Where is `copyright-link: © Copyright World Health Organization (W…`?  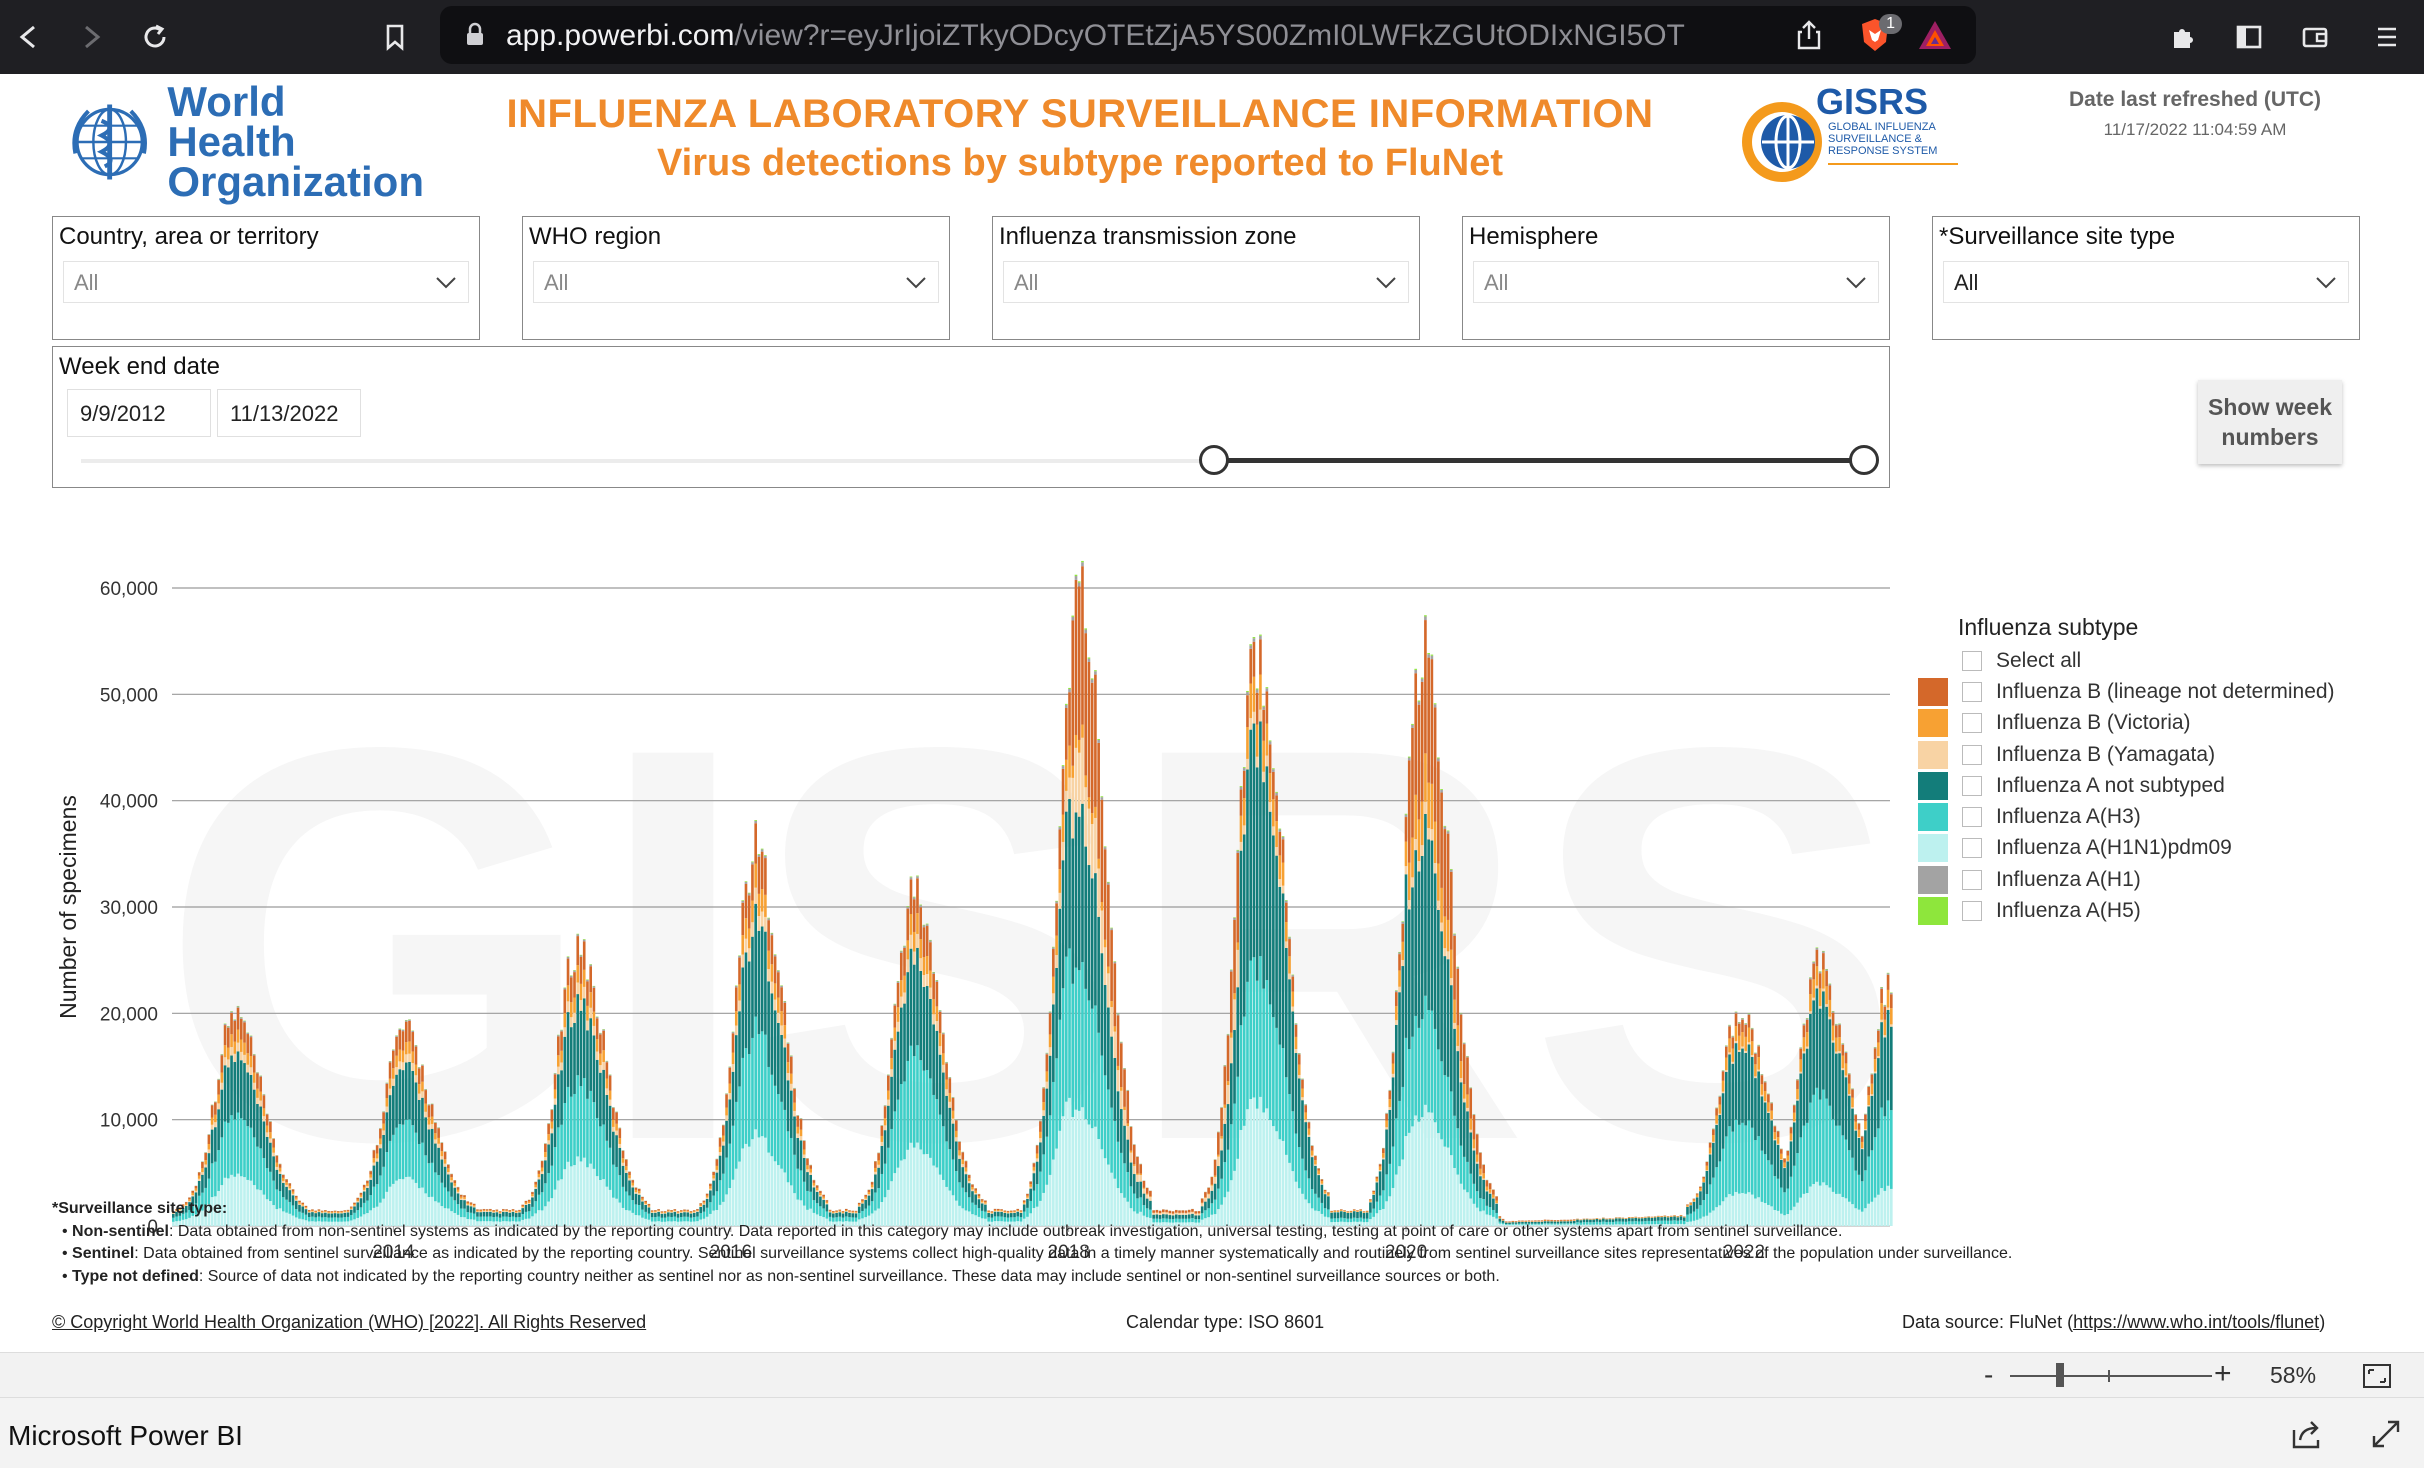
copyright-link: © Copyright World Health Organization (W… is located at coordinates (349, 1322).